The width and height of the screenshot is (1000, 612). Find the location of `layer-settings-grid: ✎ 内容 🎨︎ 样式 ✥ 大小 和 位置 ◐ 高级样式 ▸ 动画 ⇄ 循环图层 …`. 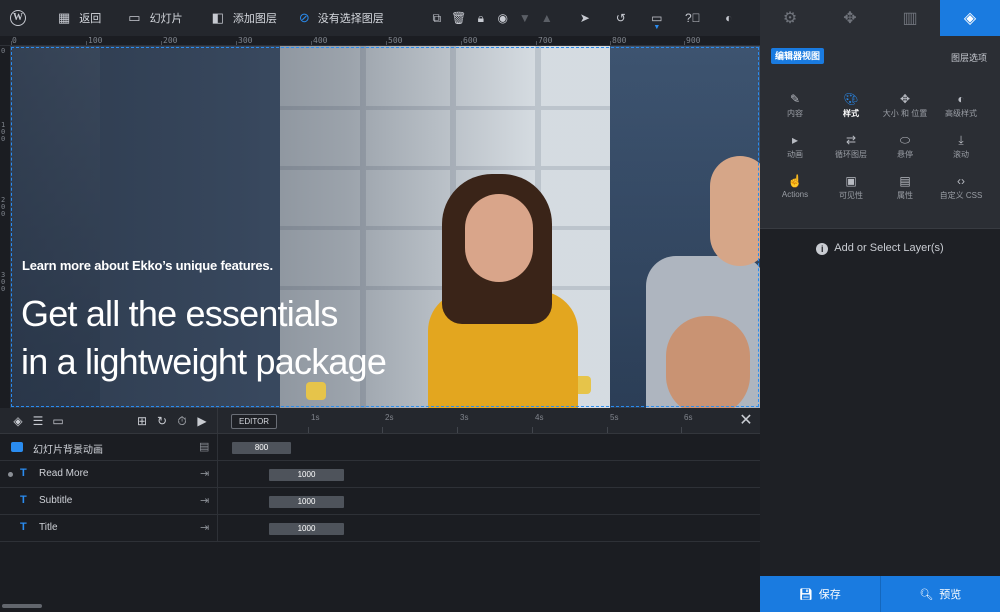

layer-settings-grid: ✎ 内容 🎨︎ 样式 ✥ 大小 和 位置 ◐ 高级样式 ▸ 动画 ⇄ 循环图层 … is located at coordinates (880, 152).